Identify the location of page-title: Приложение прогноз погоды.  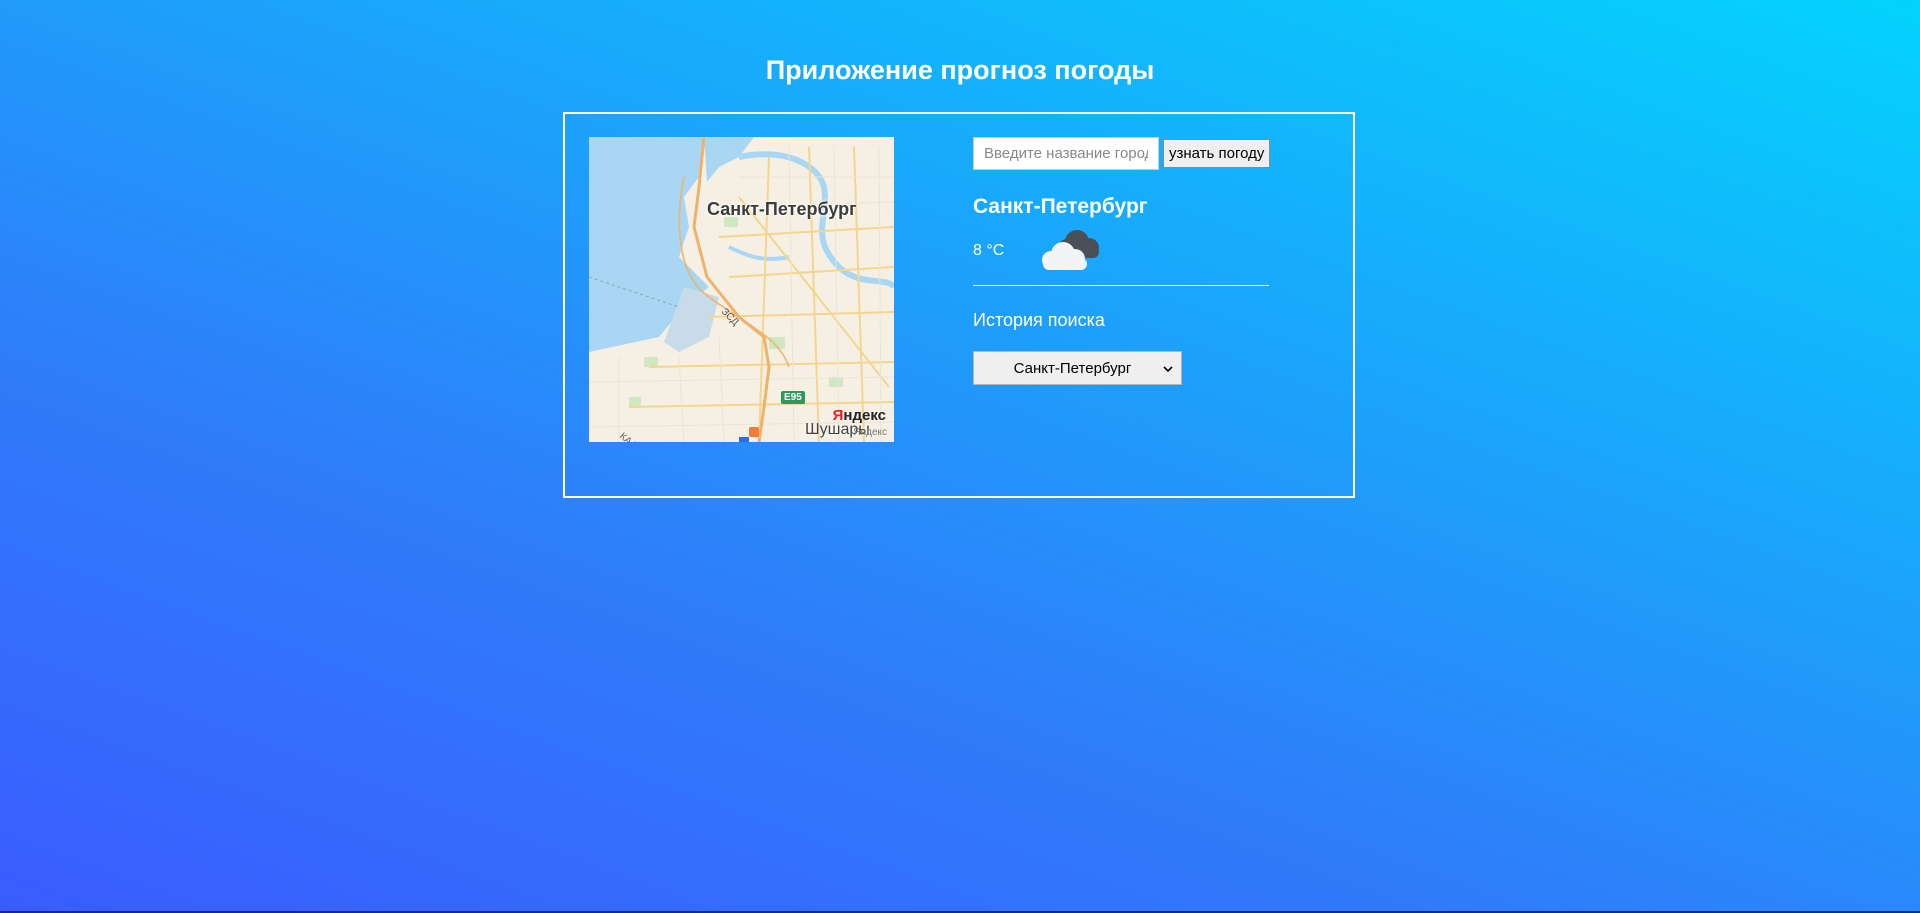
(960, 70).